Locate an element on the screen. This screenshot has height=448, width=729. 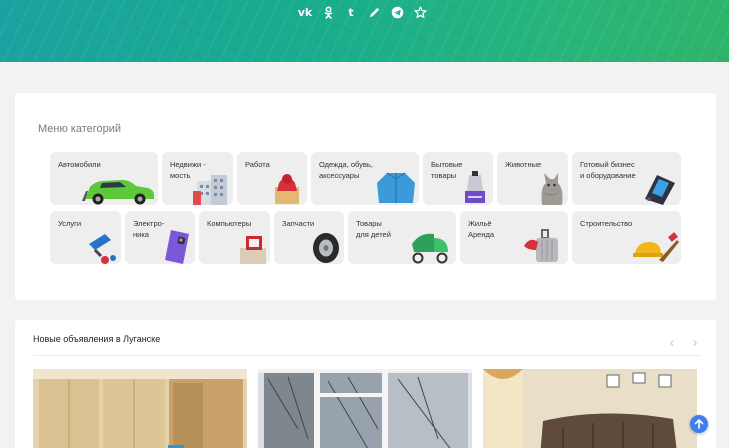
category-tile-business: Готовый бизнес и оборудование is located at coordinates (626, 178).